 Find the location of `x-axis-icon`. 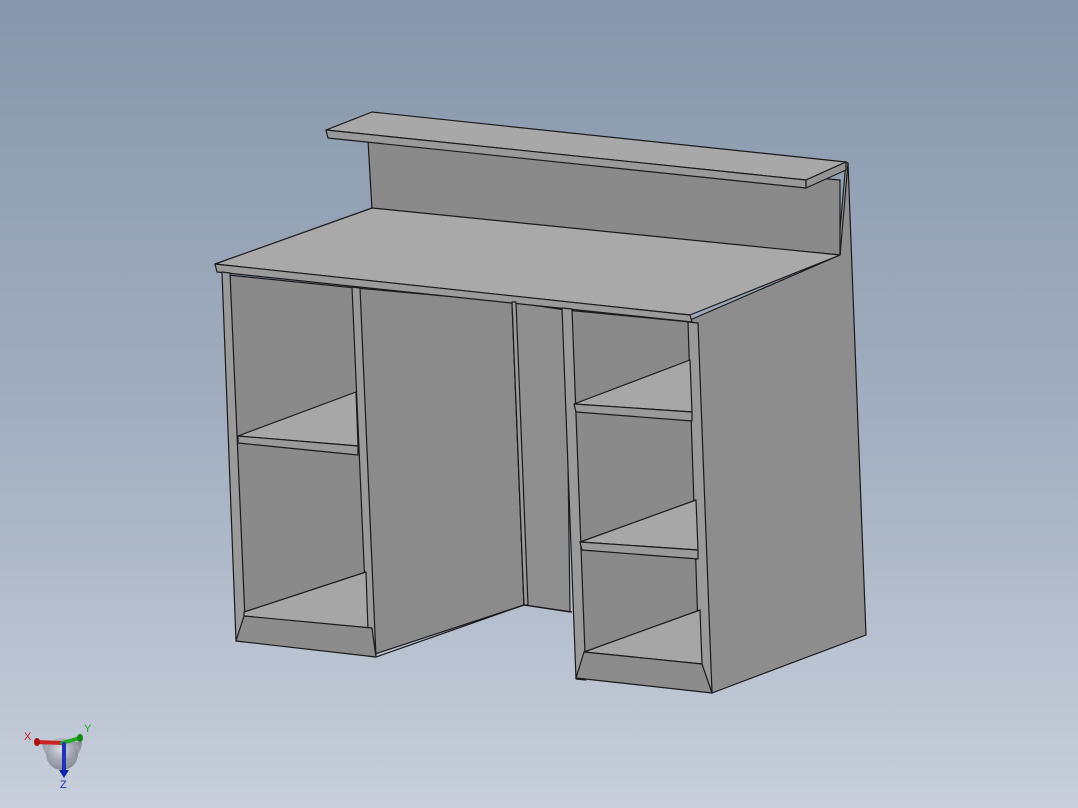

x-axis-icon is located at coordinates (49, 742).